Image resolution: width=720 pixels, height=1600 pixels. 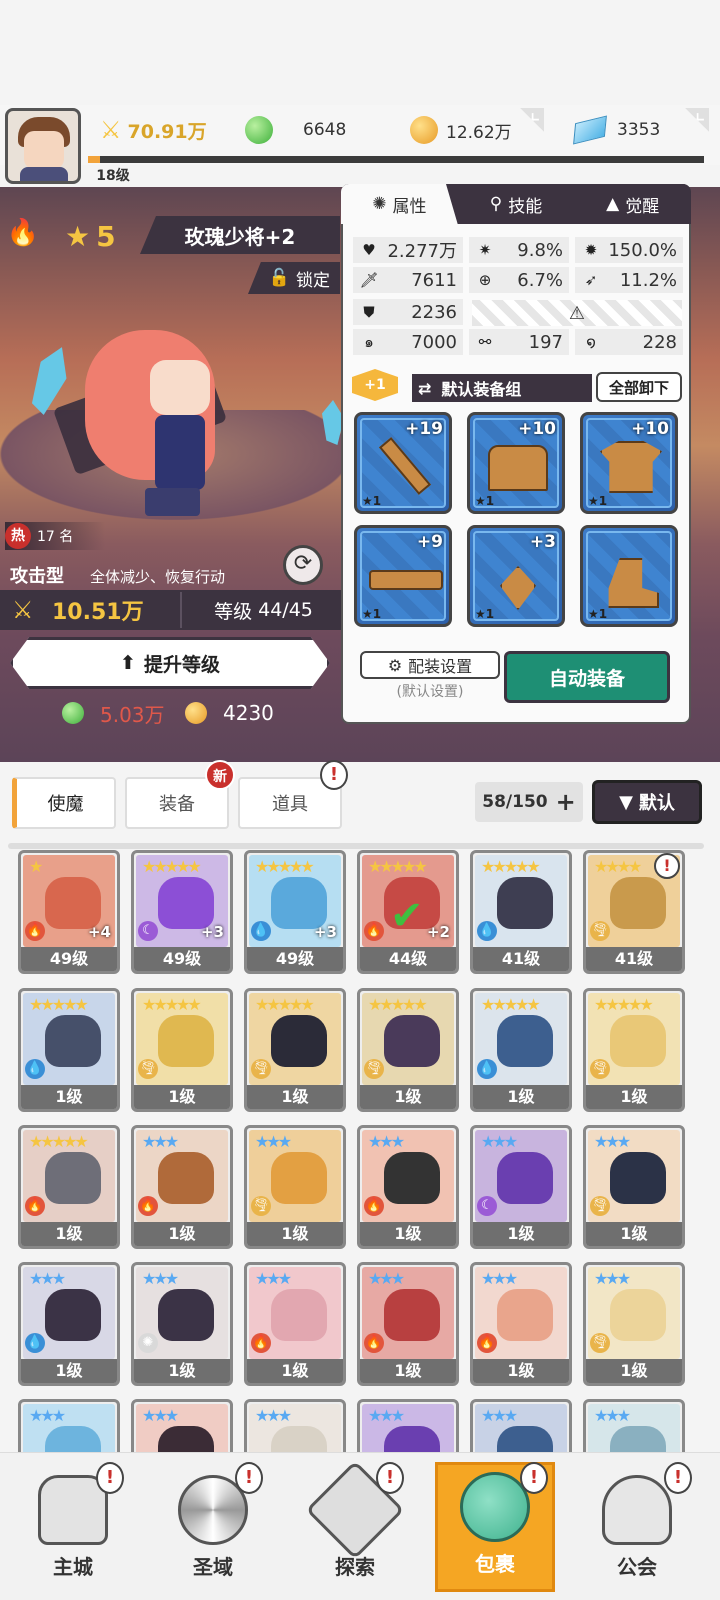 What do you see at coordinates (69, 912) in the screenshot?
I see `familiar-card: ★ 🔥 +4 49级` at bounding box center [69, 912].